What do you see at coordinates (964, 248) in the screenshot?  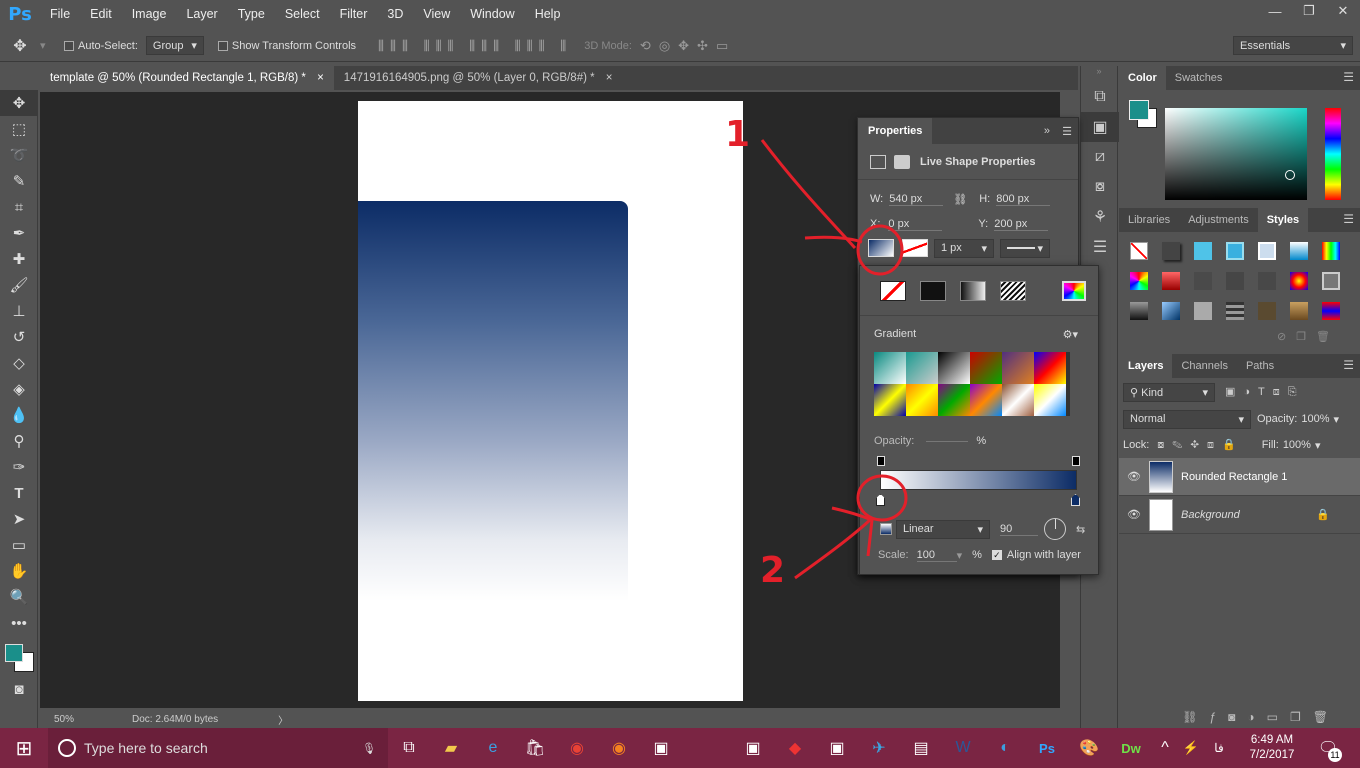 I see `stroke-width-dropdown: 1 px ▾` at bounding box center [964, 248].